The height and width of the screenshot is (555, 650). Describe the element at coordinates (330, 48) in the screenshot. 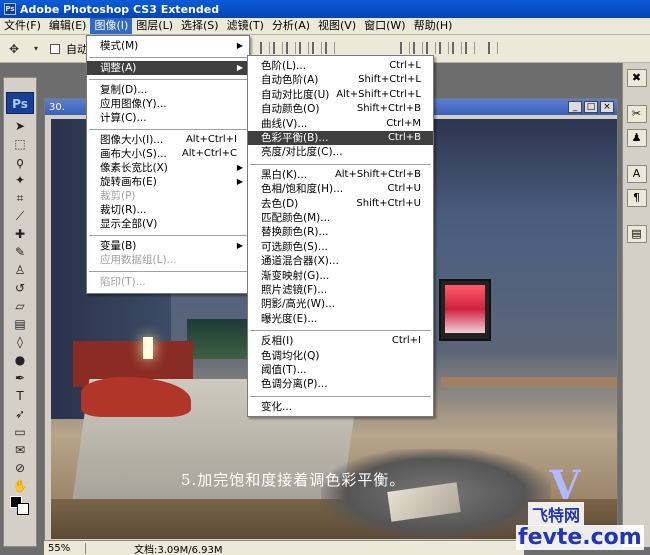

I see `align-right-icon` at that location.